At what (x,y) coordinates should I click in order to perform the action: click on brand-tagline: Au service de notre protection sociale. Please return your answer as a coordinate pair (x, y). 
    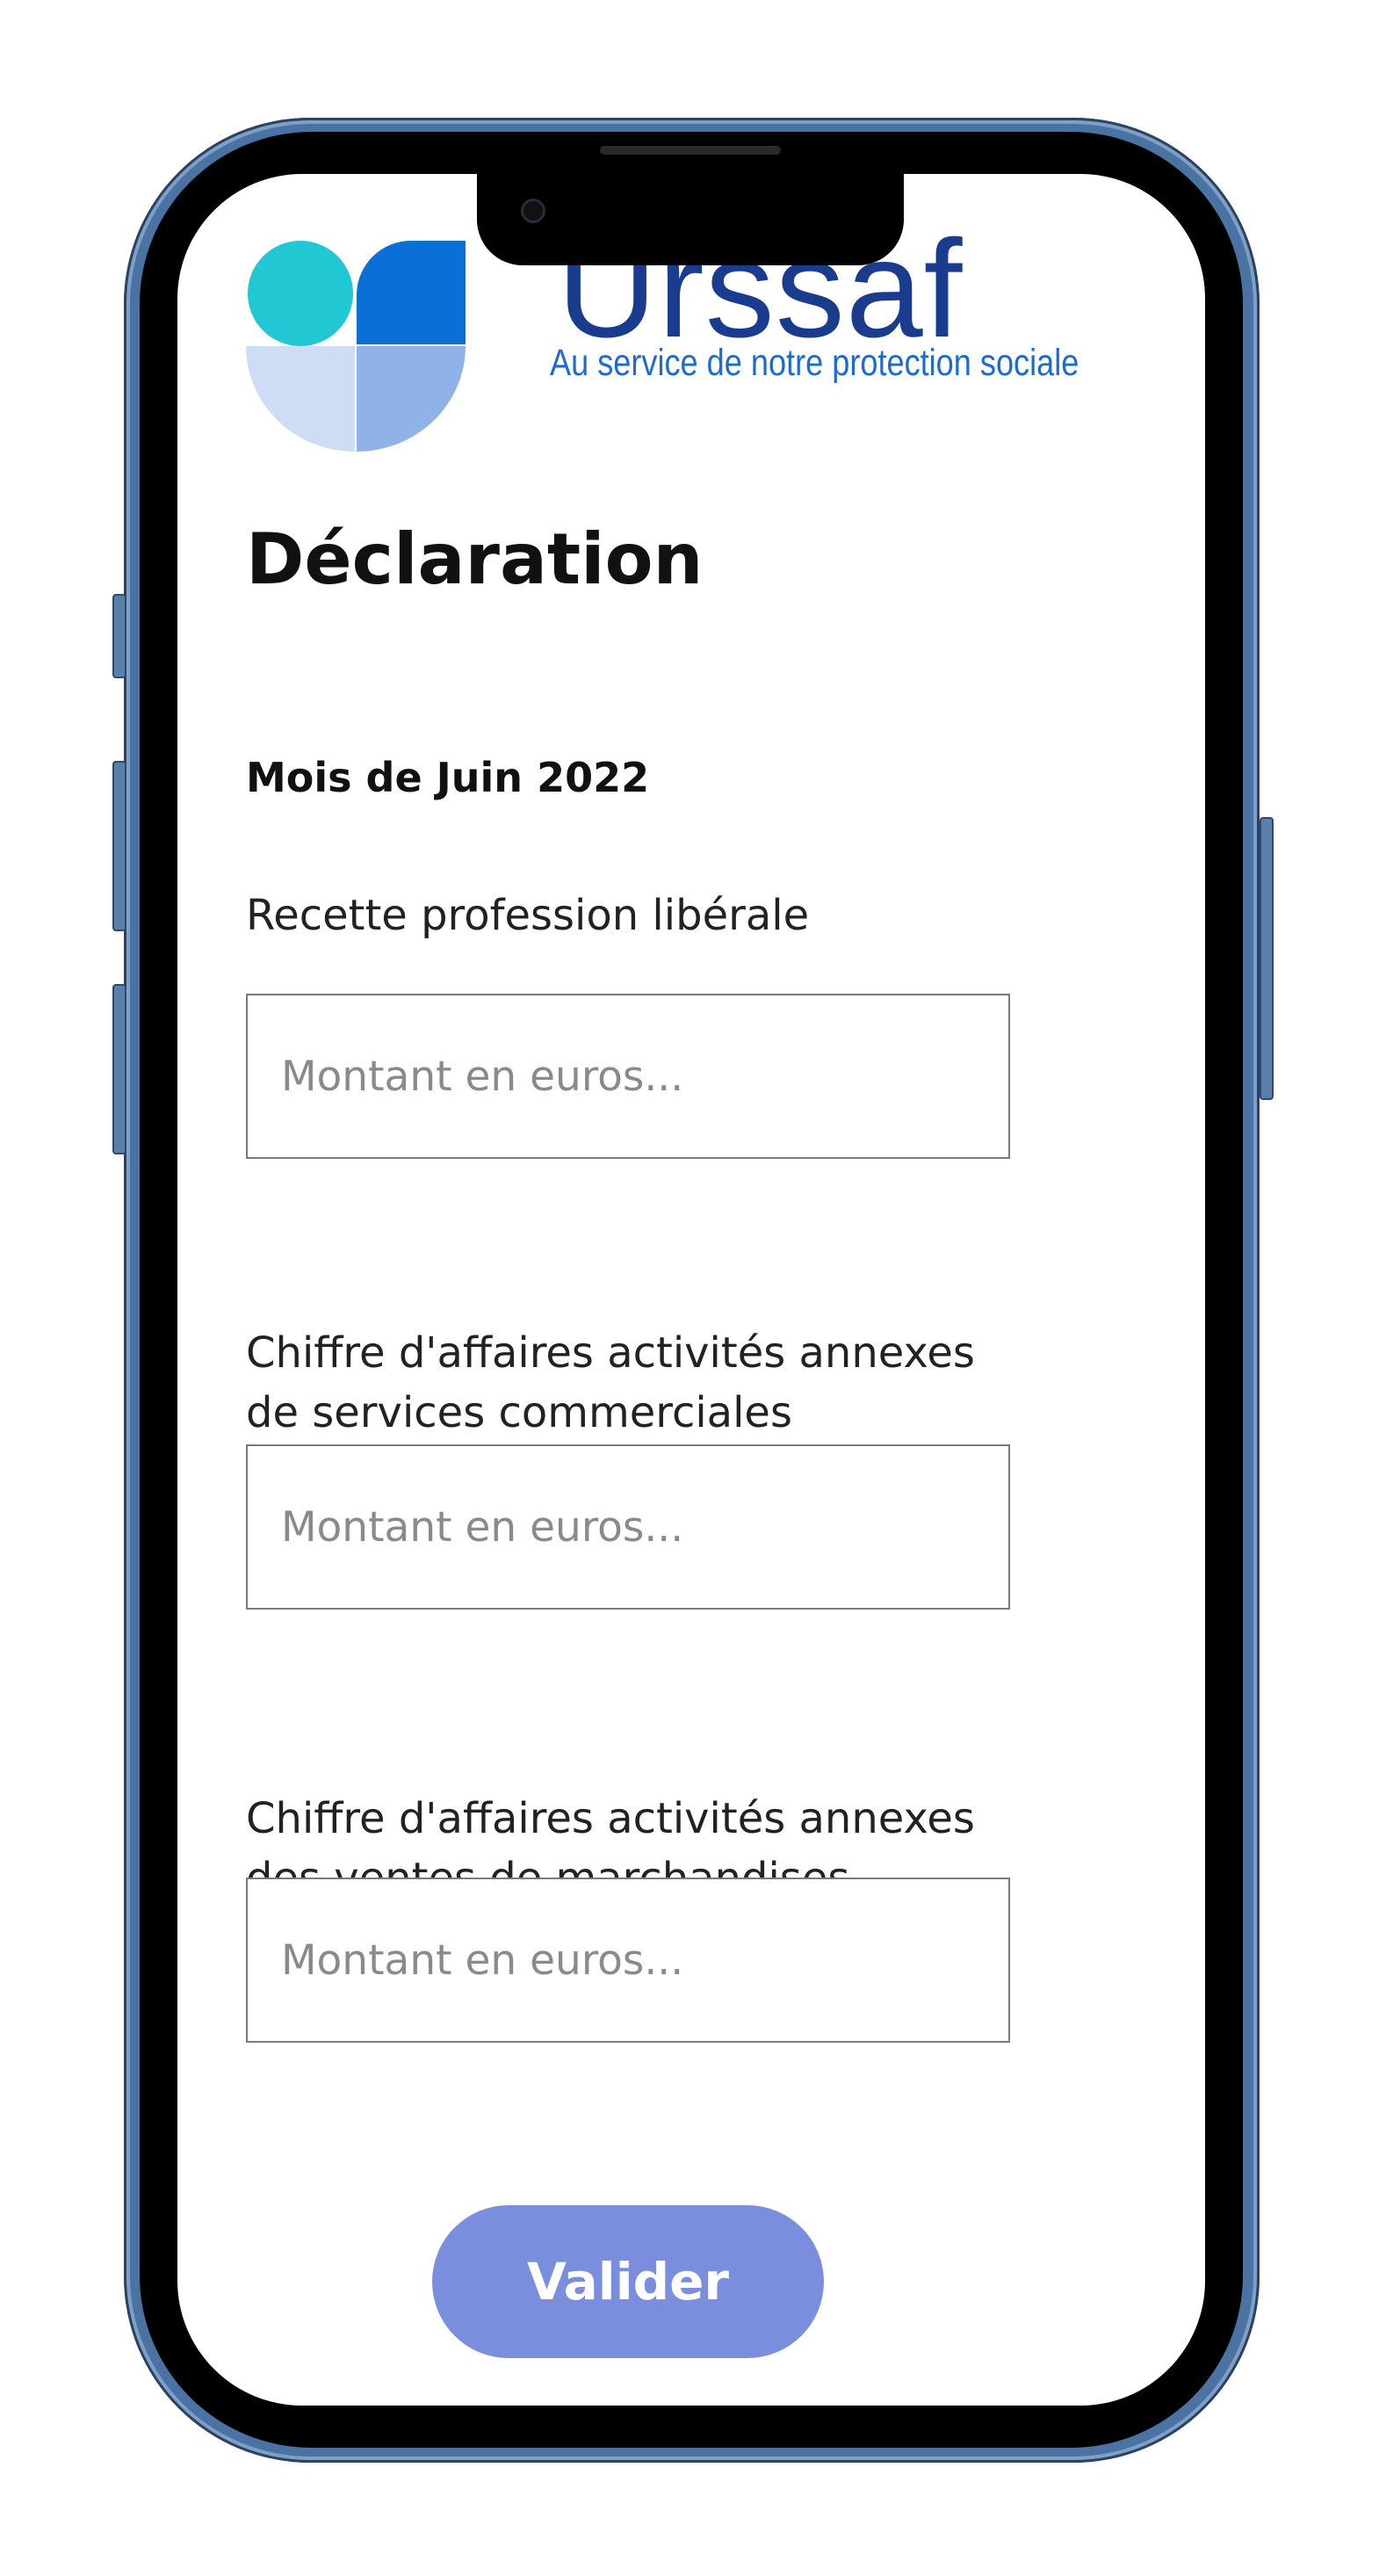
    Looking at the image, I should click on (814, 363).